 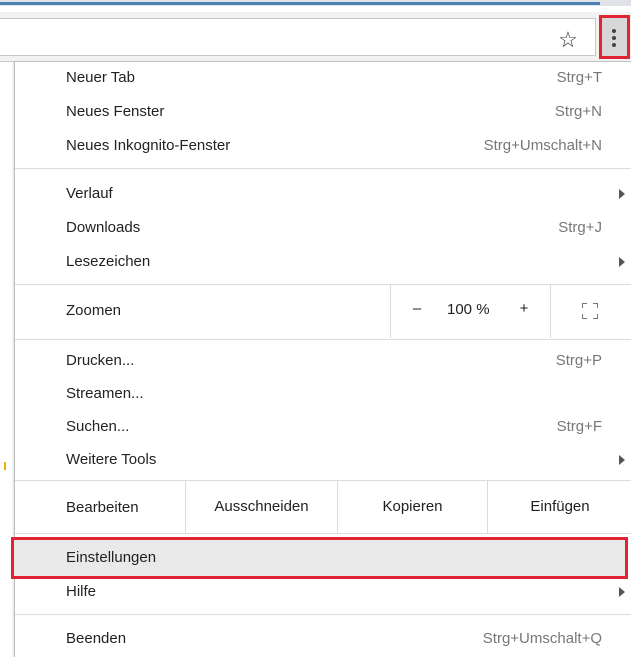 What do you see at coordinates (115, 111) in the screenshot?
I see `menu-item-label: Neues Fenster` at bounding box center [115, 111].